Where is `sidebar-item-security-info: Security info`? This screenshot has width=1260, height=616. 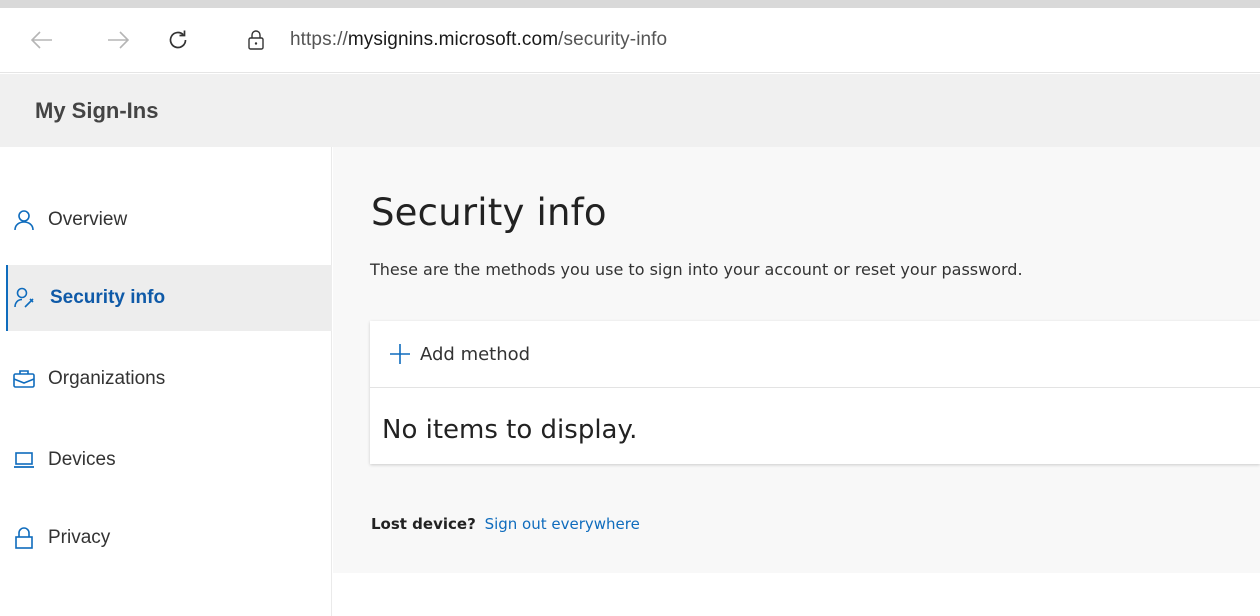
sidebar-item-security-info: Security info is located at coordinates (169, 298).